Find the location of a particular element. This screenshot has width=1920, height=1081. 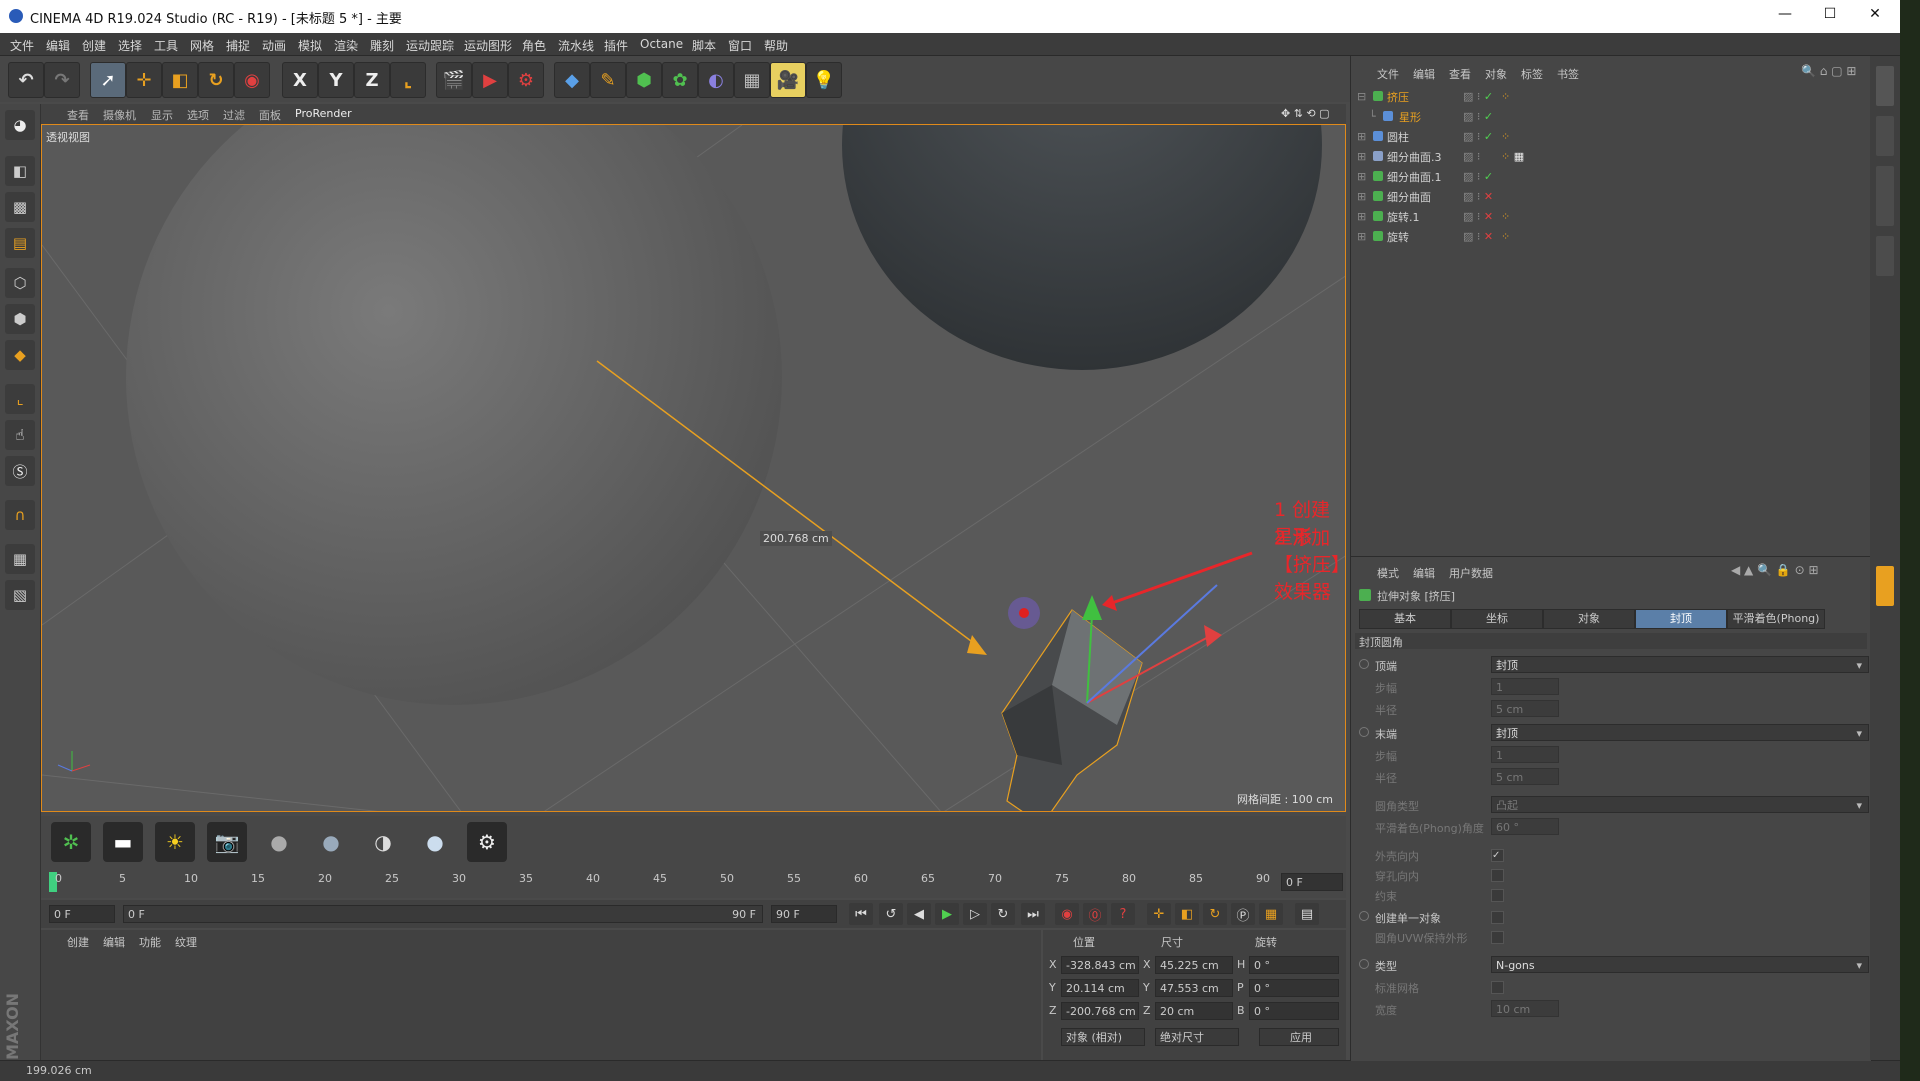

mat-menu-edit: 编辑 is located at coordinates (114, 942).